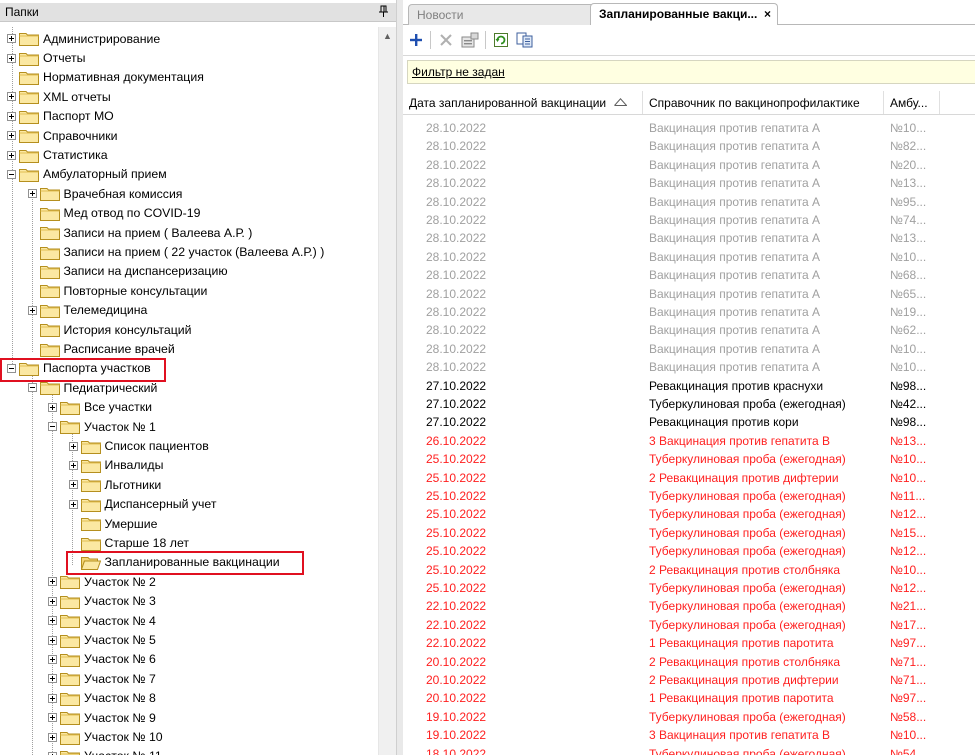 The height and width of the screenshot is (755, 975). I want to click on tree-scrollbar: ▲, so click(387, 391).